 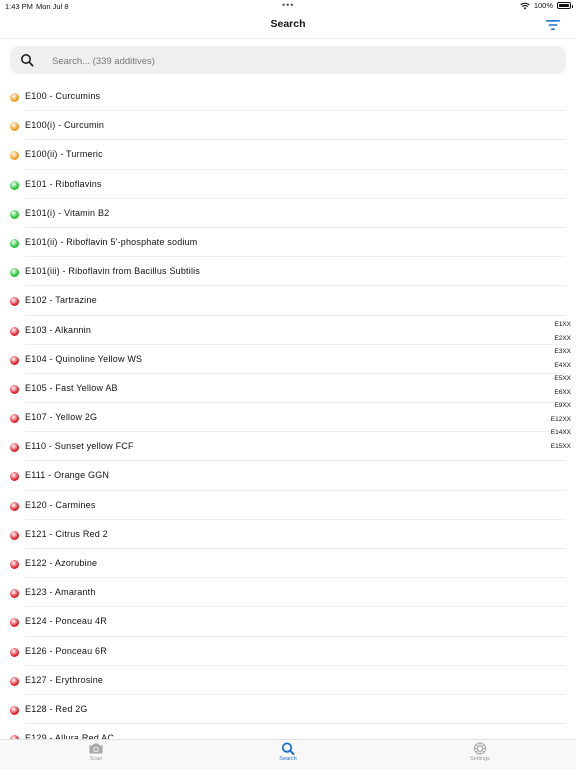 What do you see at coordinates (283, 710) in the screenshot?
I see `list-item: E128 - Red 2G` at bounding box center [283, 710].